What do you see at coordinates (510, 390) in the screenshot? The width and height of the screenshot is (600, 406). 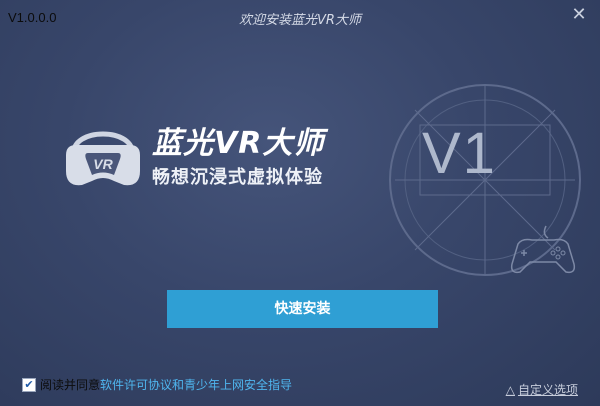 I see `triangle-up-icon: △` at bounding box center [510, 390].